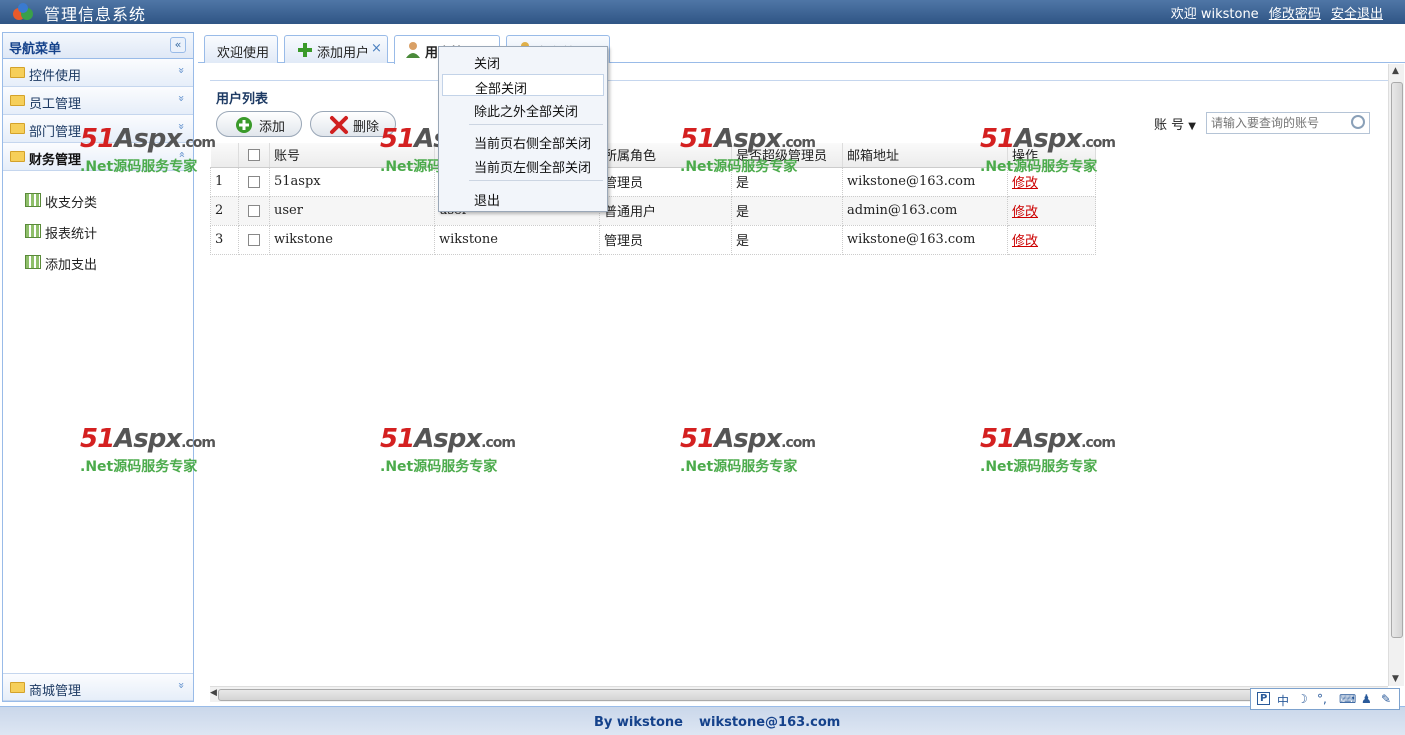 The width and height of the screenshot is (1405, 735). Describe the element at coordinates (793, 695) in the screenshot. I see `horizontal-scroll-thumb` at that location.